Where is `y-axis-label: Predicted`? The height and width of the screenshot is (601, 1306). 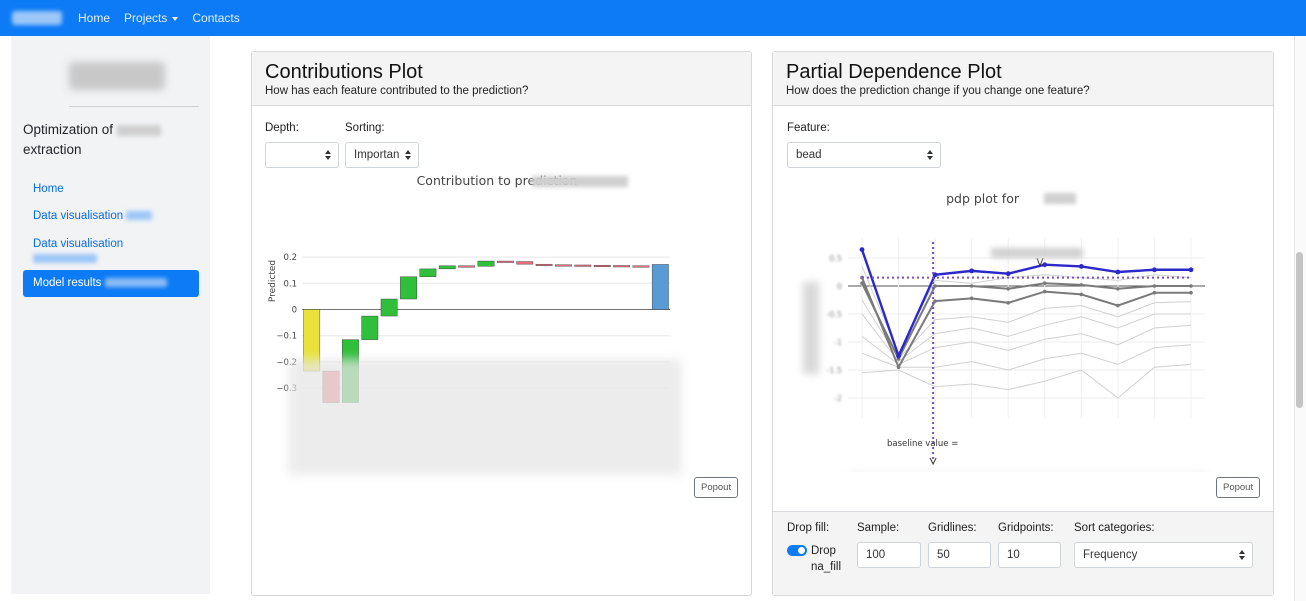
y-axis-label: Predicted is located at coordinates (273, 281).